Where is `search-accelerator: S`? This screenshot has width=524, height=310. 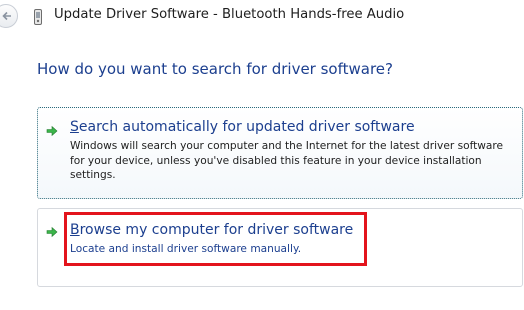 search-accelerator: S is located at coordinates (74, 127).